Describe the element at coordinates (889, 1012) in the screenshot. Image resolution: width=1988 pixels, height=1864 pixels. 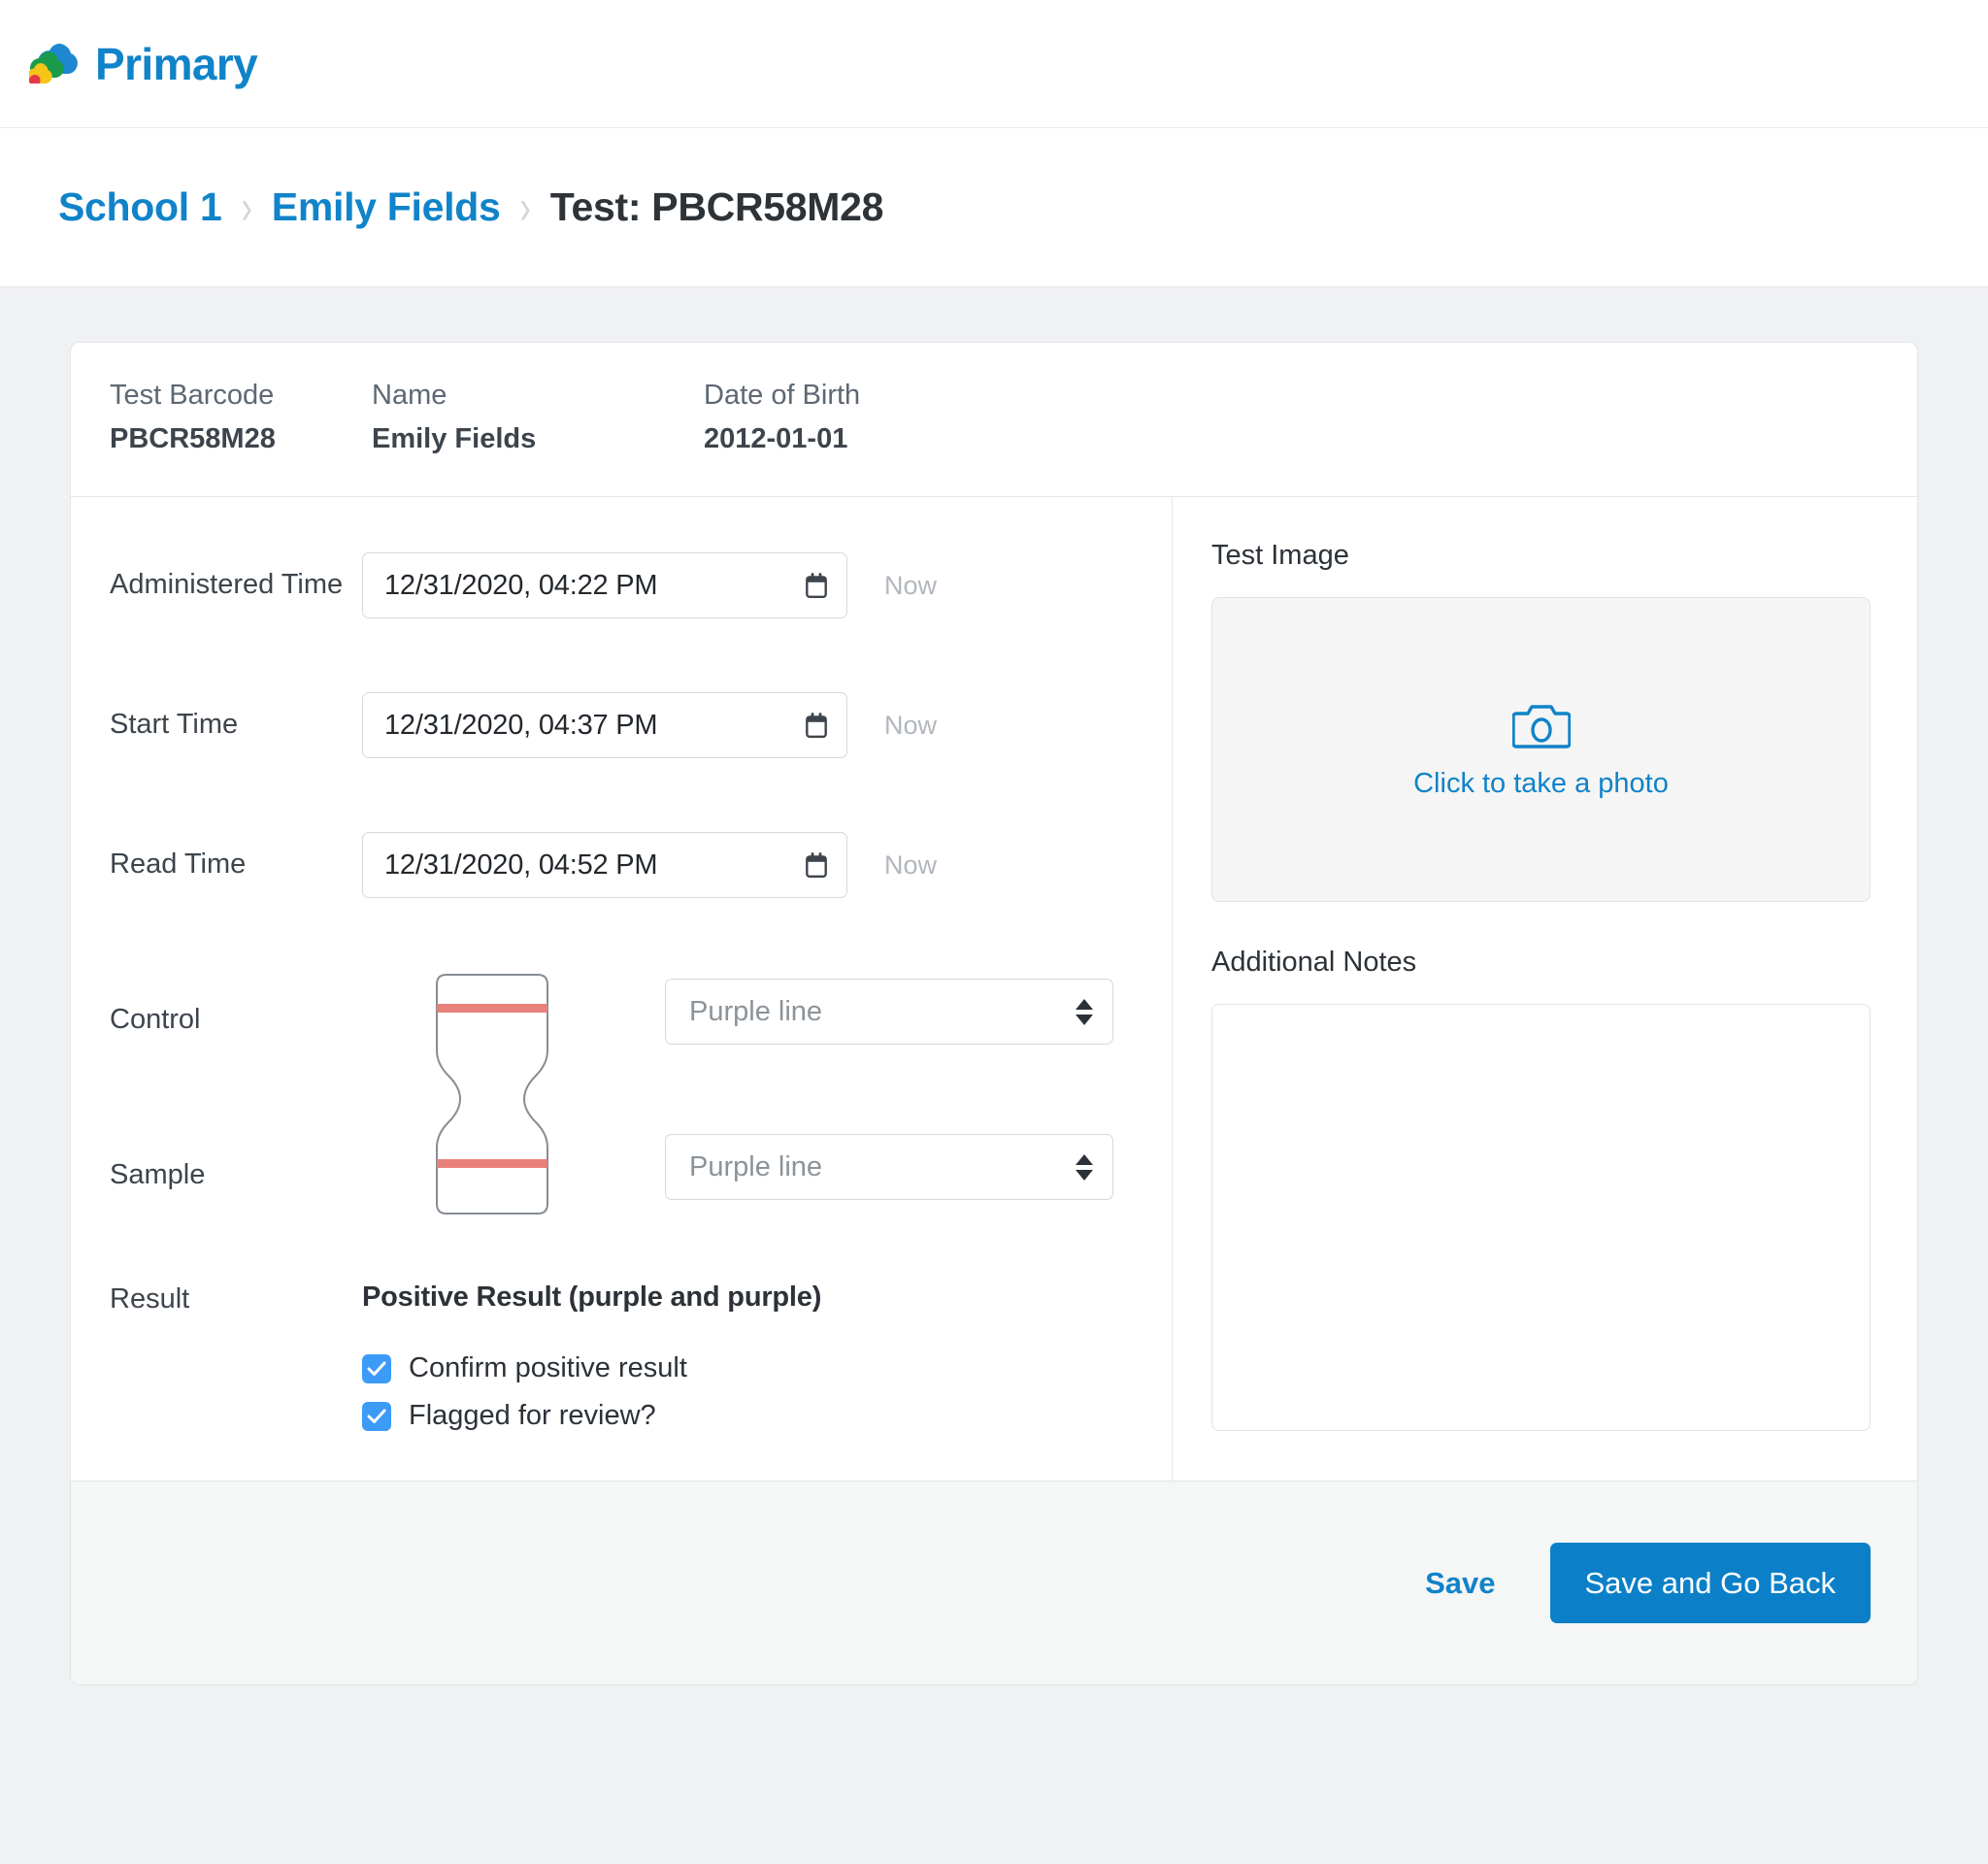
I see `control-result-select: Purple line` at that location.